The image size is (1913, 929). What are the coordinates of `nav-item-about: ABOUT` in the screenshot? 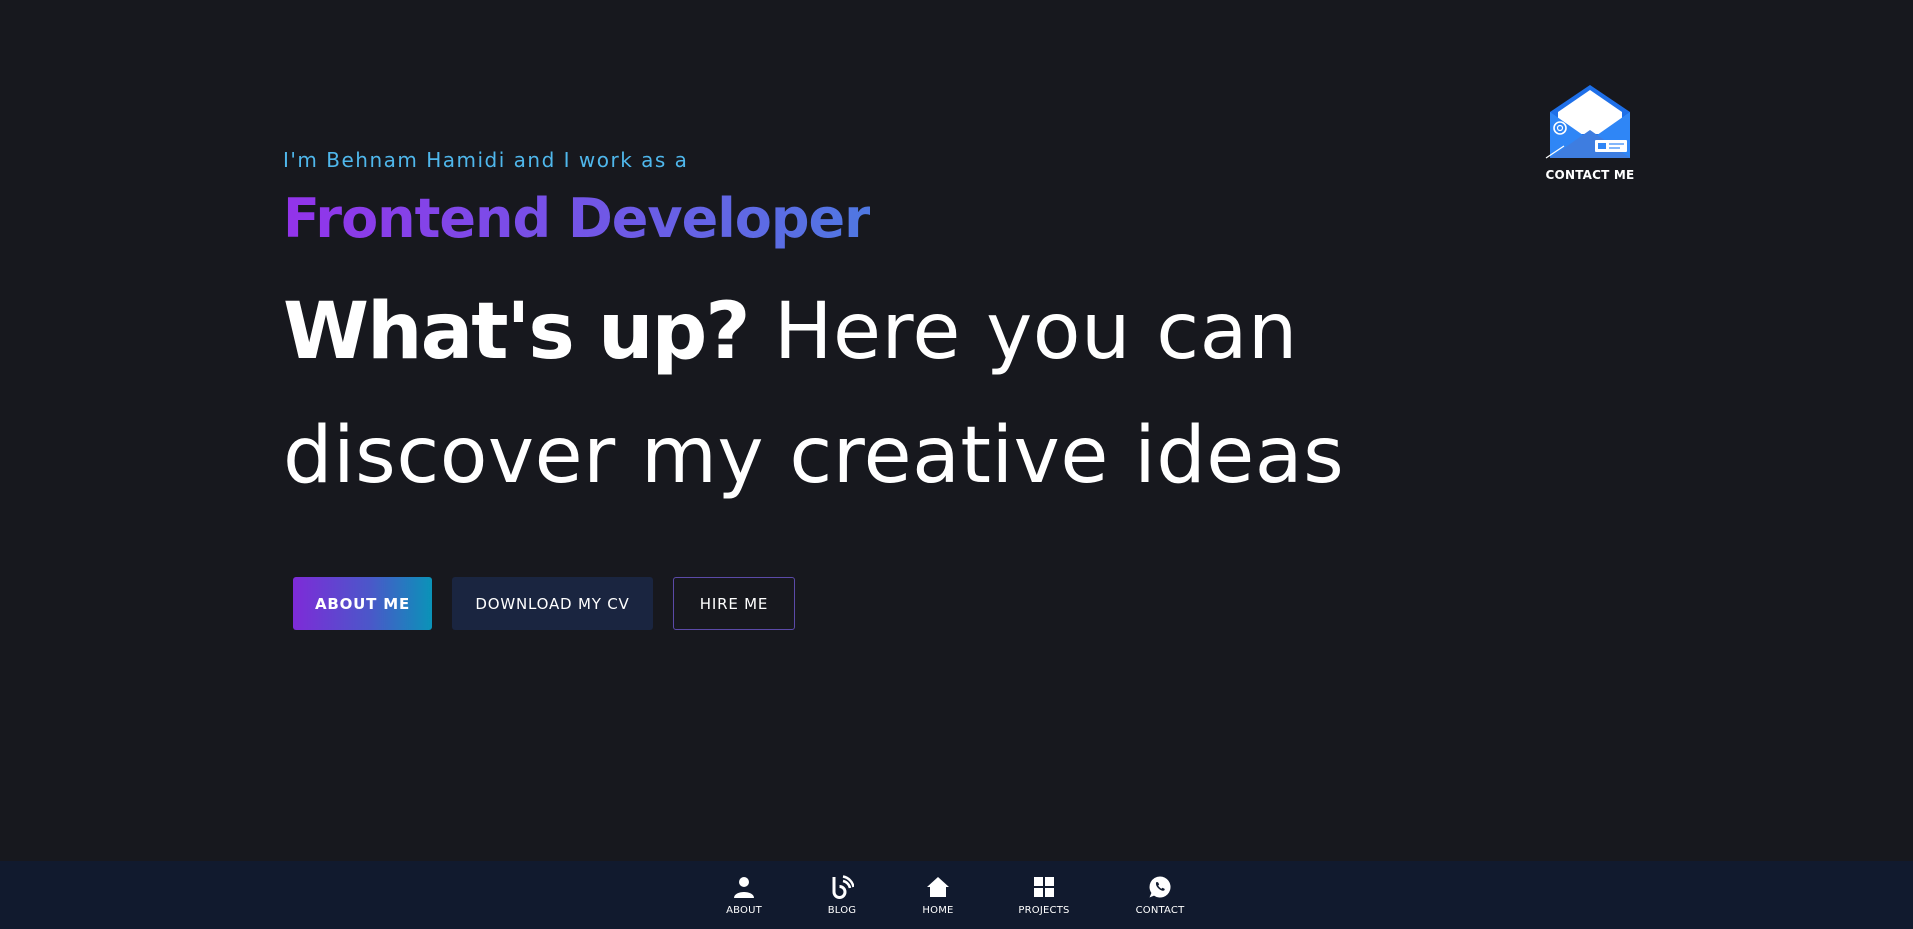 It's located at (744, 895).